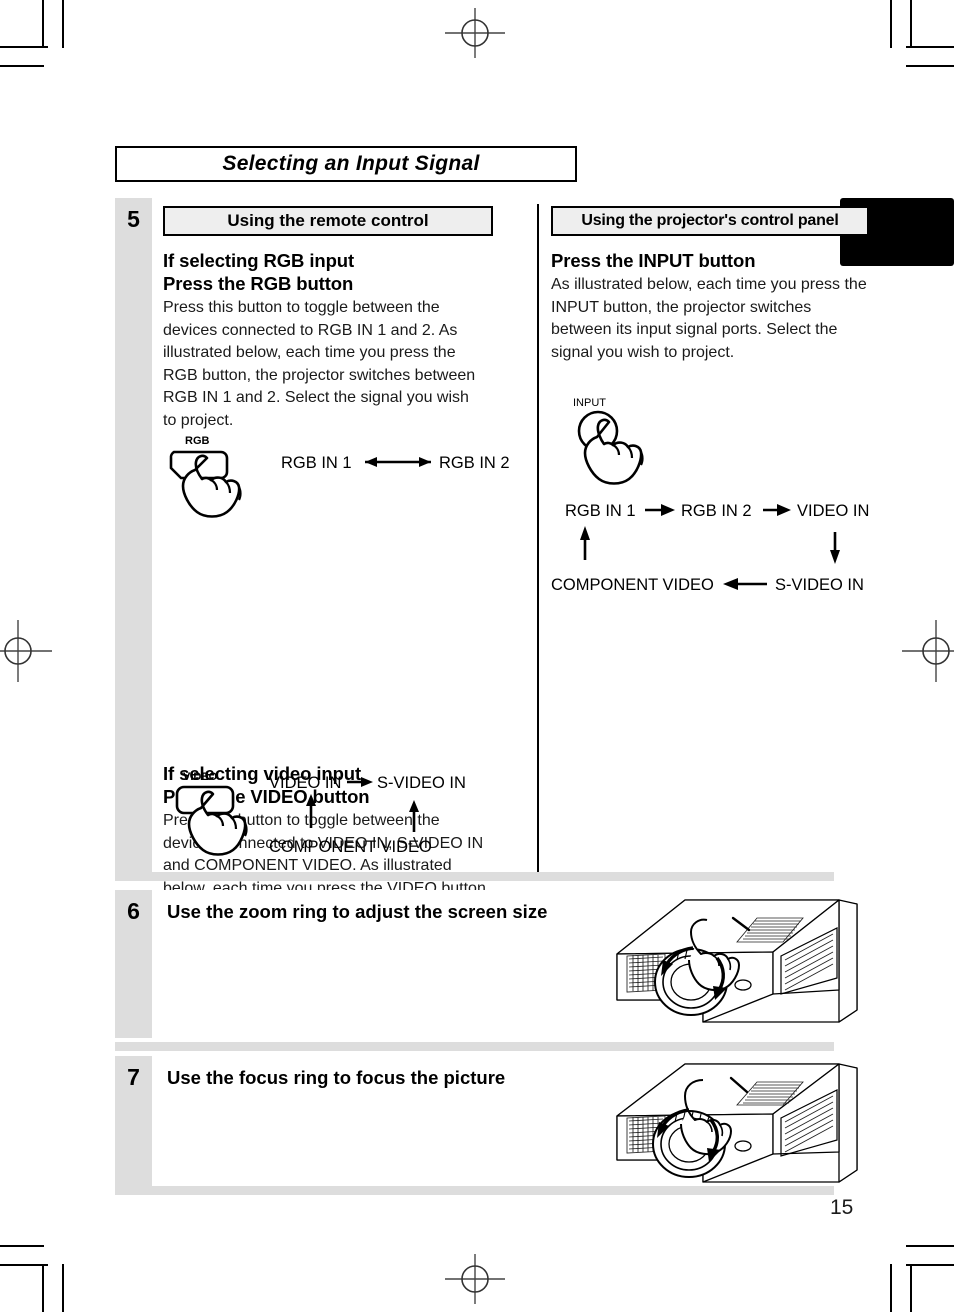 The height and width of the screenshot is (1312, 954). What do you see at coordinates (133, 1125) in the screenshot?
I see `step-7-number-column: 7` at bounding box center [133, 1125].